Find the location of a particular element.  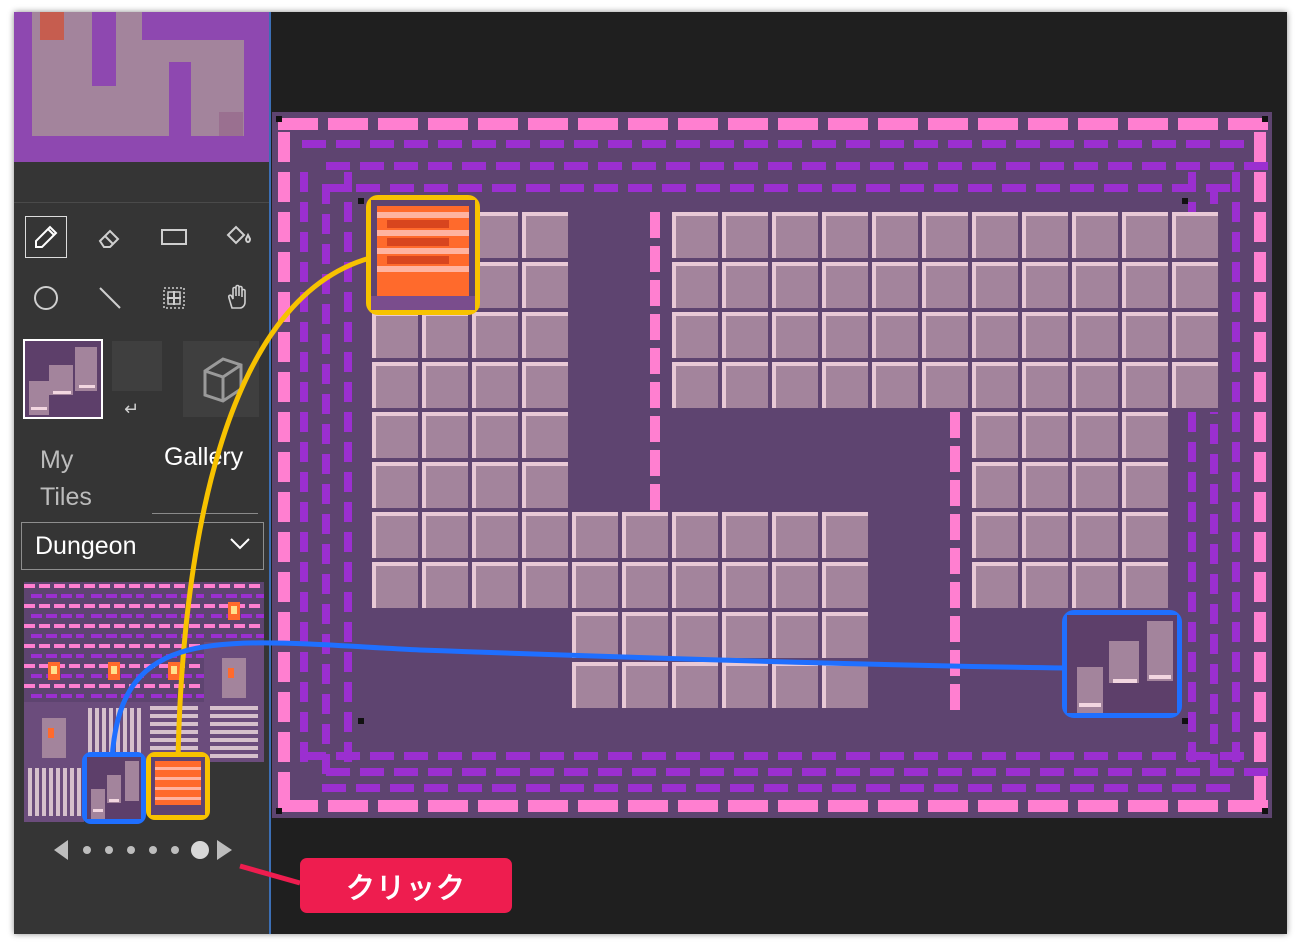

highlight-stairs-up-in-palette is located at coordinates (114, 788).